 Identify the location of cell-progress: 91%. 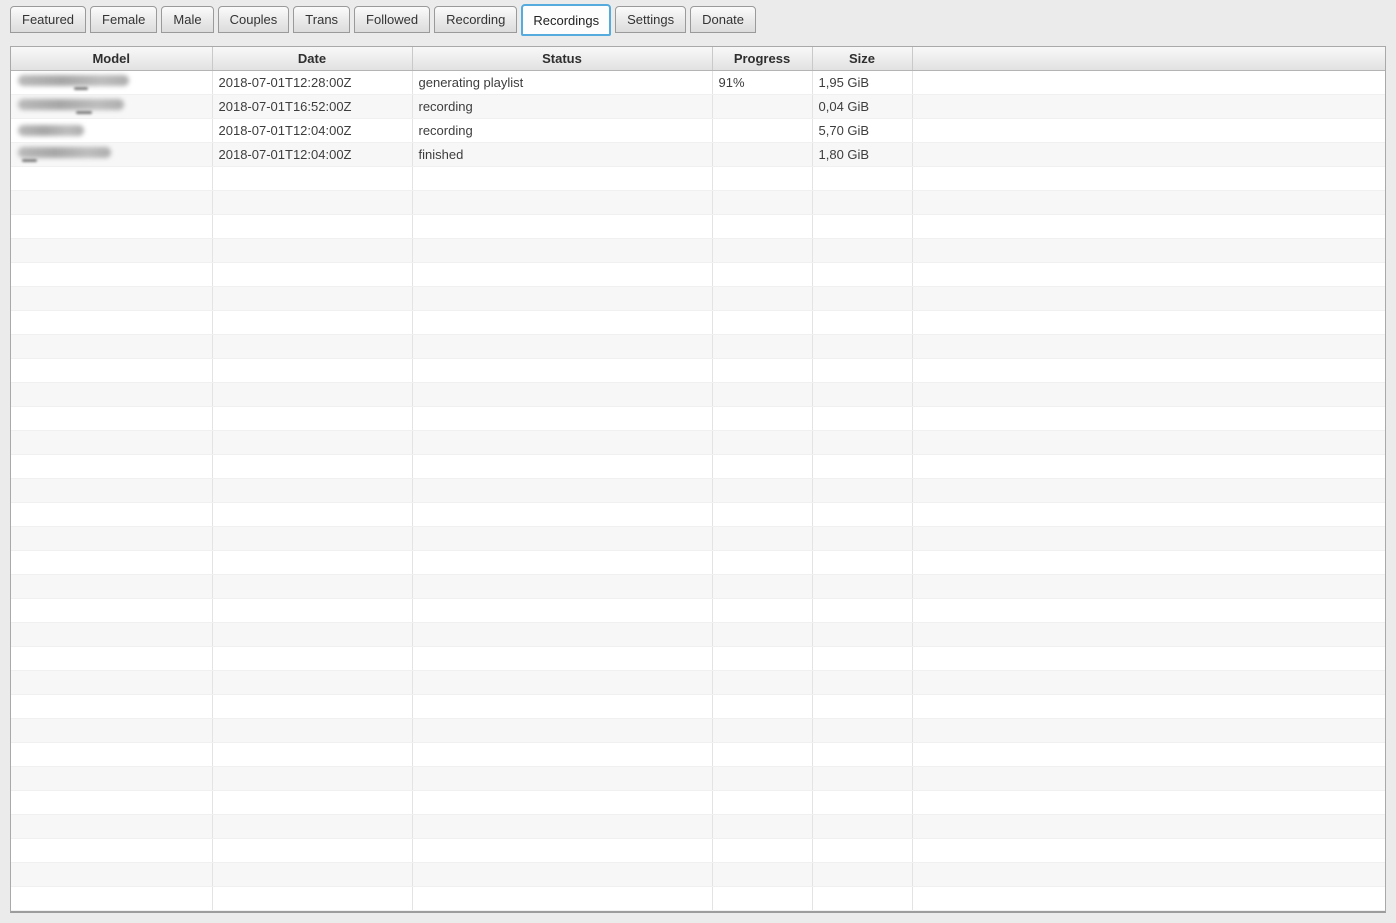
(762, 82).